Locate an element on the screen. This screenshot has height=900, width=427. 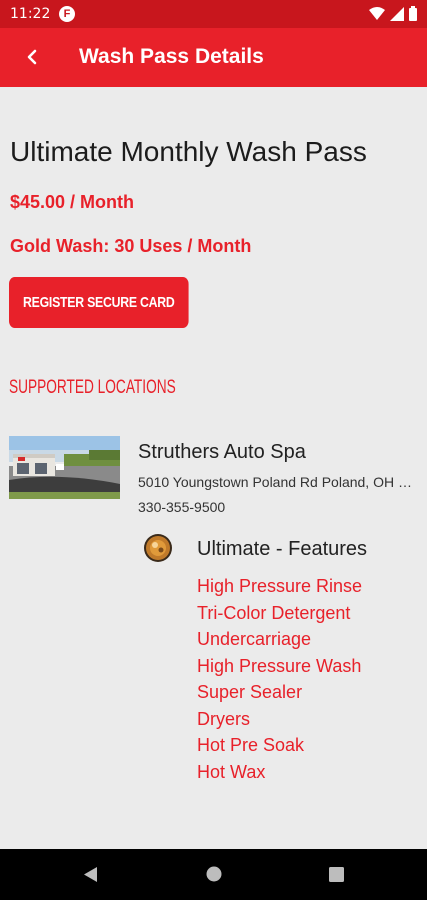
feature-item: High Pressure Rinse is located at coordinates (280, 586).